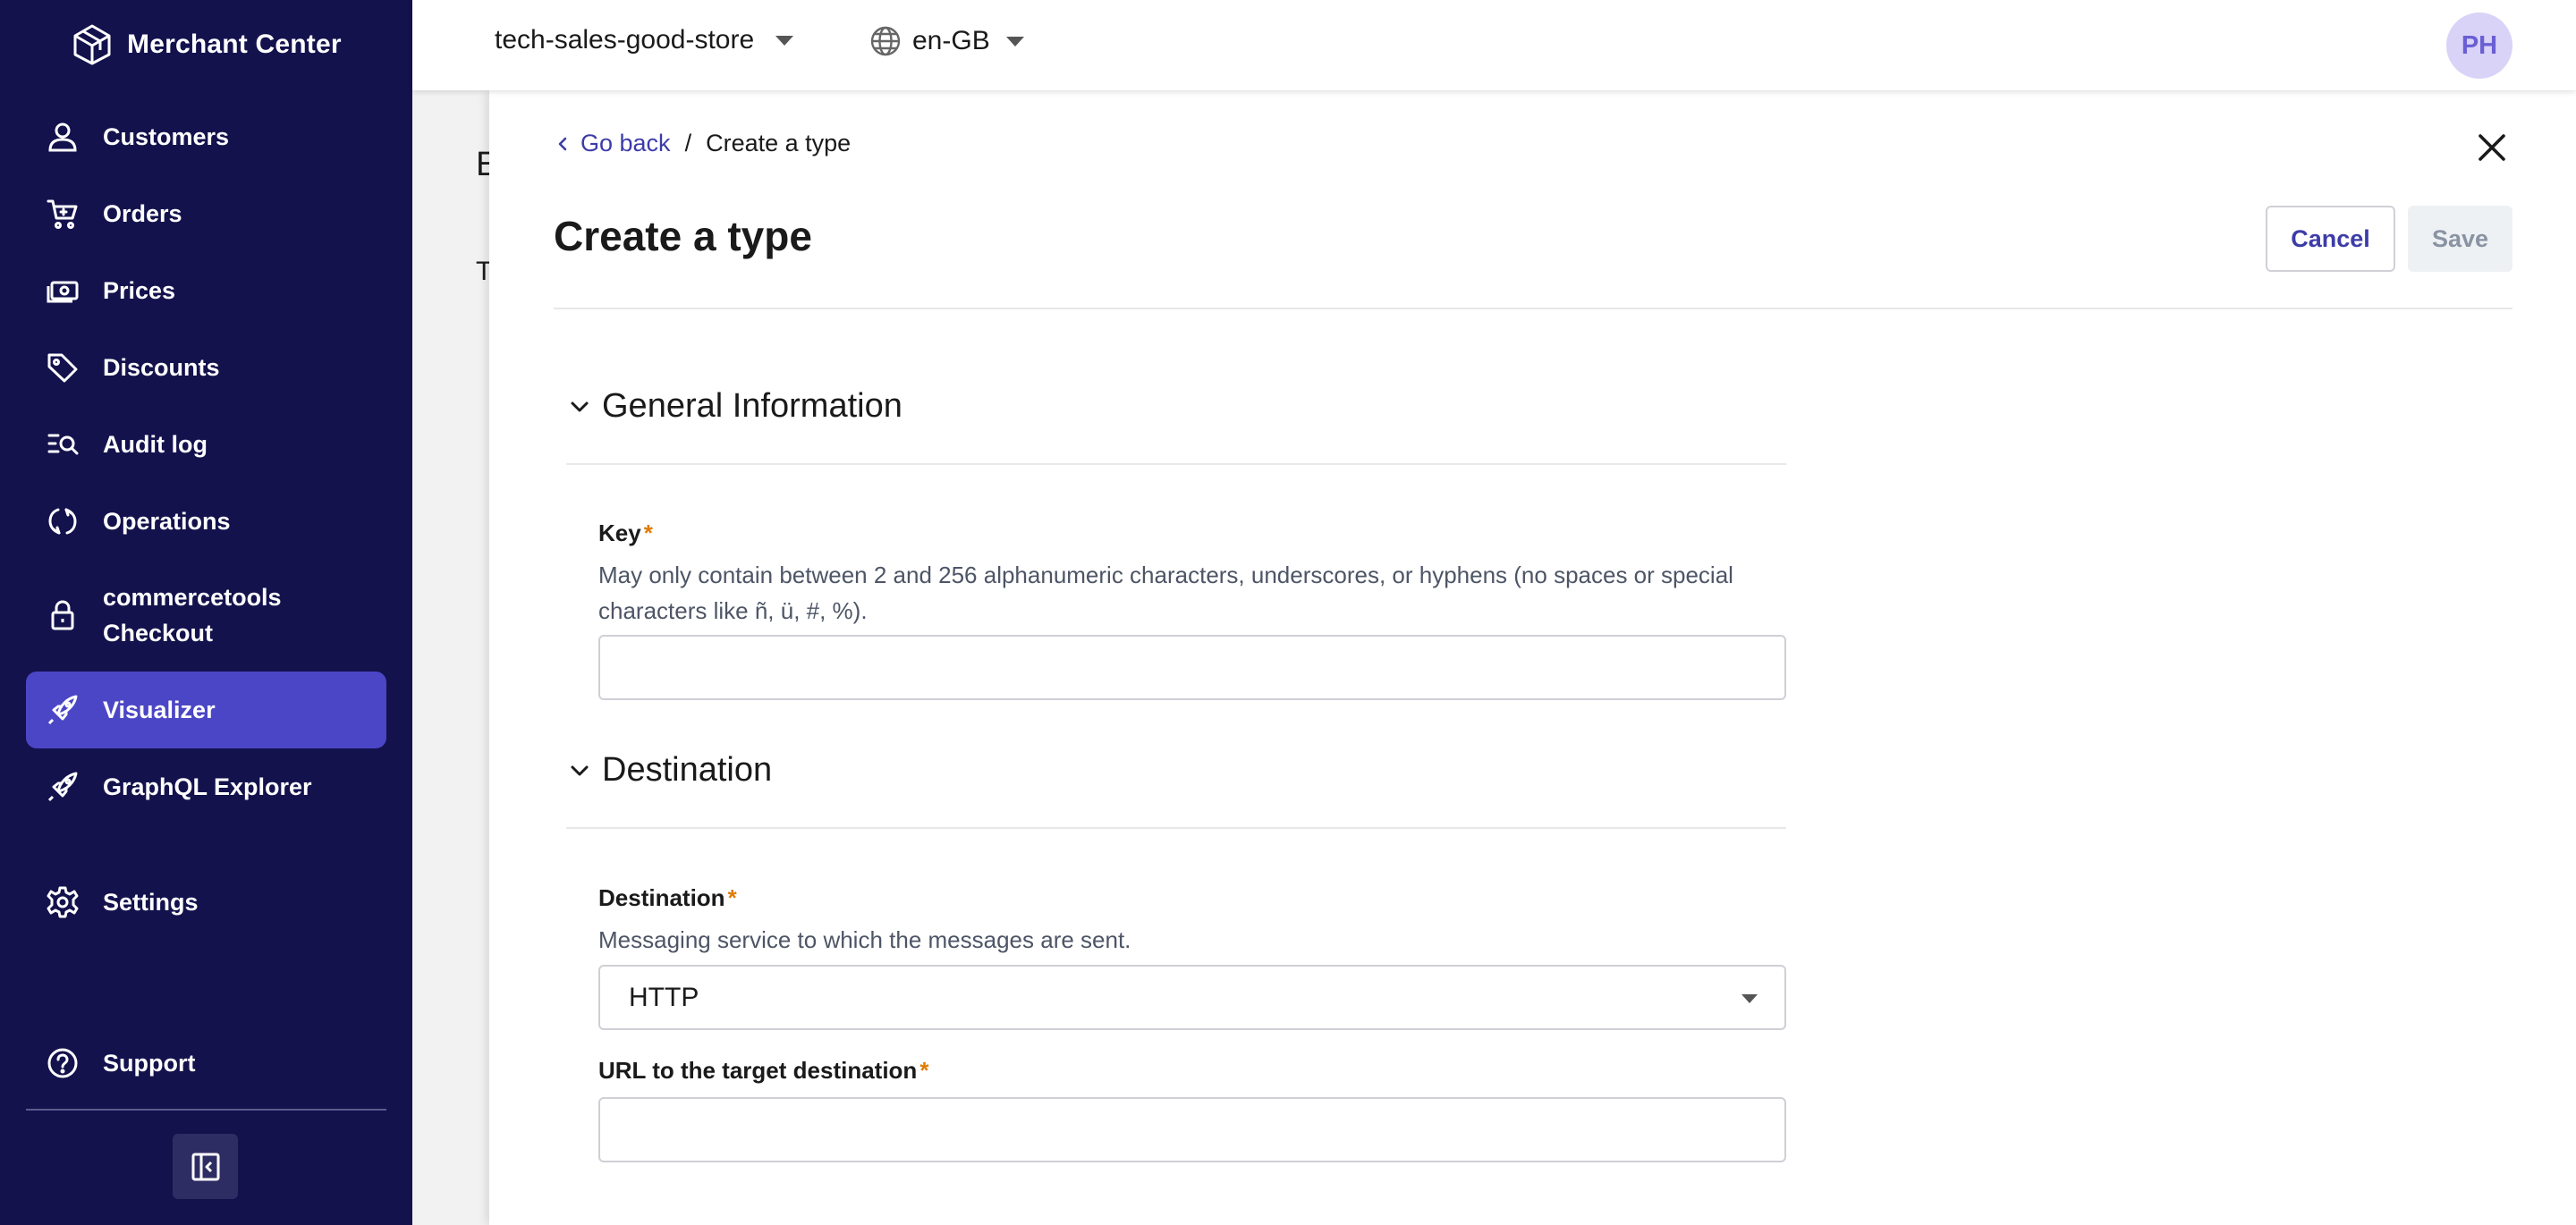  I want to click on chevron-left-icon, so click(562, 143).